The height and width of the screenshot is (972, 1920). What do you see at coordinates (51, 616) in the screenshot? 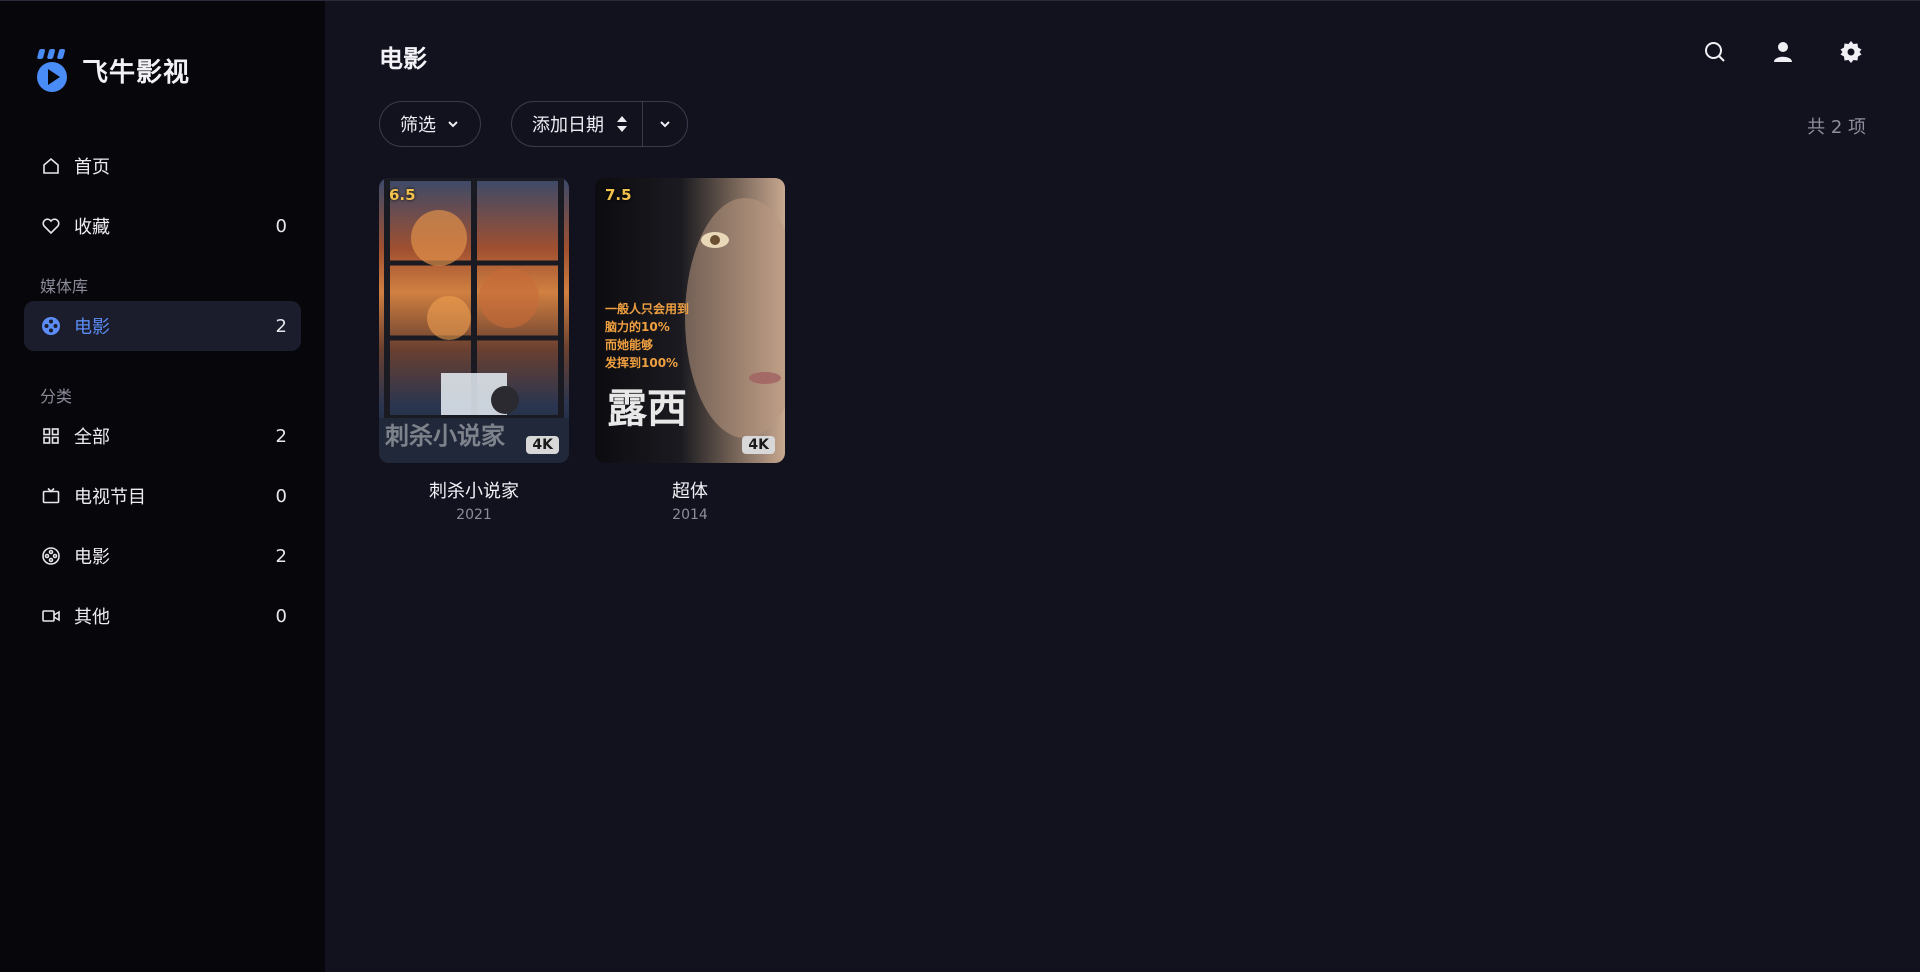
I see `video-camera-icon` at bounding box center [51, 616].